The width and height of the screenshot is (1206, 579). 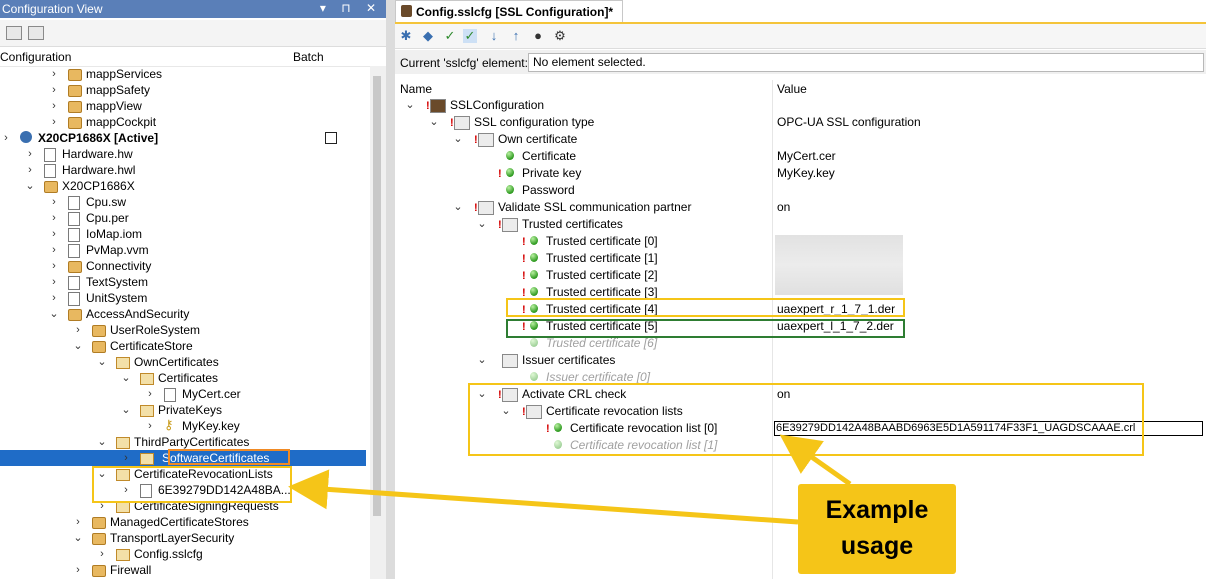 I want to click on arrow-to-crl-value, so click(x=815, y=460).